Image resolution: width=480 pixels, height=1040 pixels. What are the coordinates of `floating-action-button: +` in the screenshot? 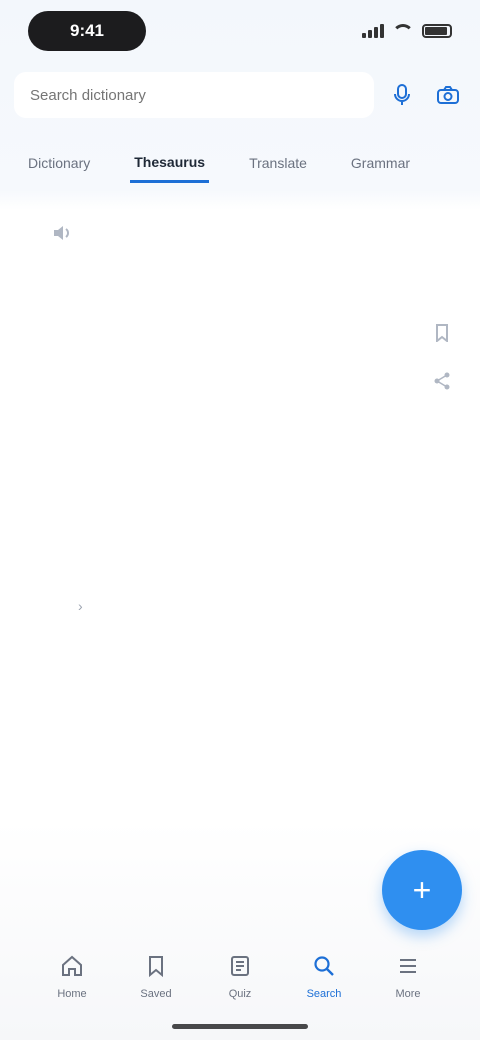 It's located at (422, 890).